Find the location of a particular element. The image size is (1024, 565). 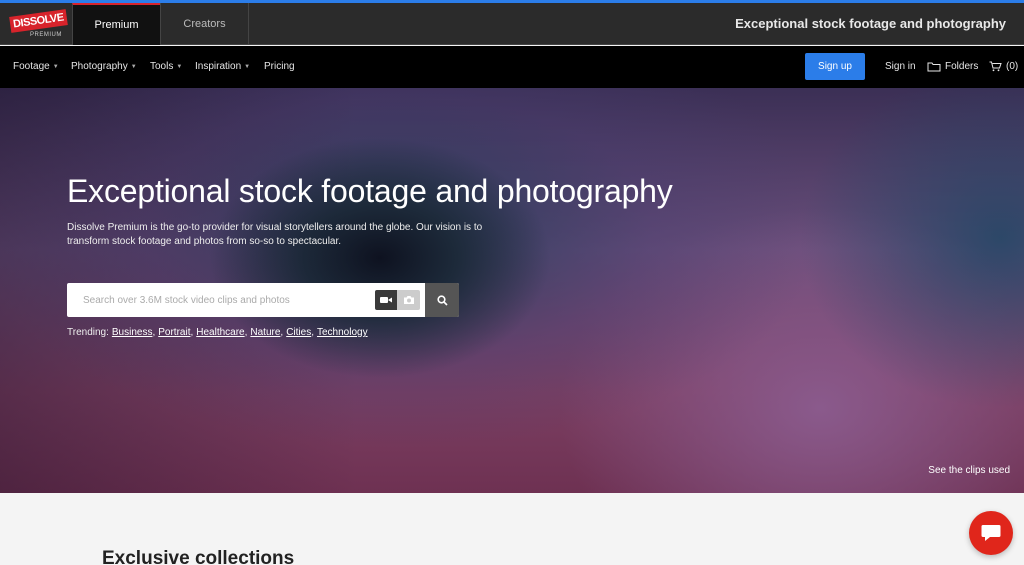

nav-item-pricing: Pricing is located at coordinates (279, 66).